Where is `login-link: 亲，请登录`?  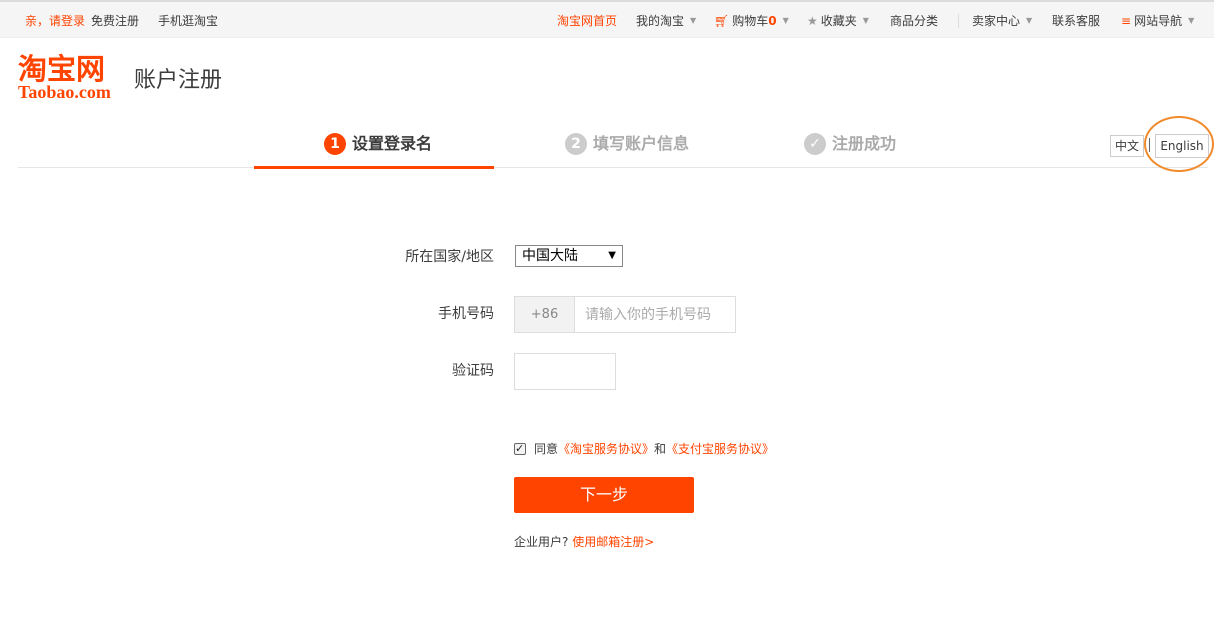
login-link: 亲，请登录 is located at coordinates (55, 21).